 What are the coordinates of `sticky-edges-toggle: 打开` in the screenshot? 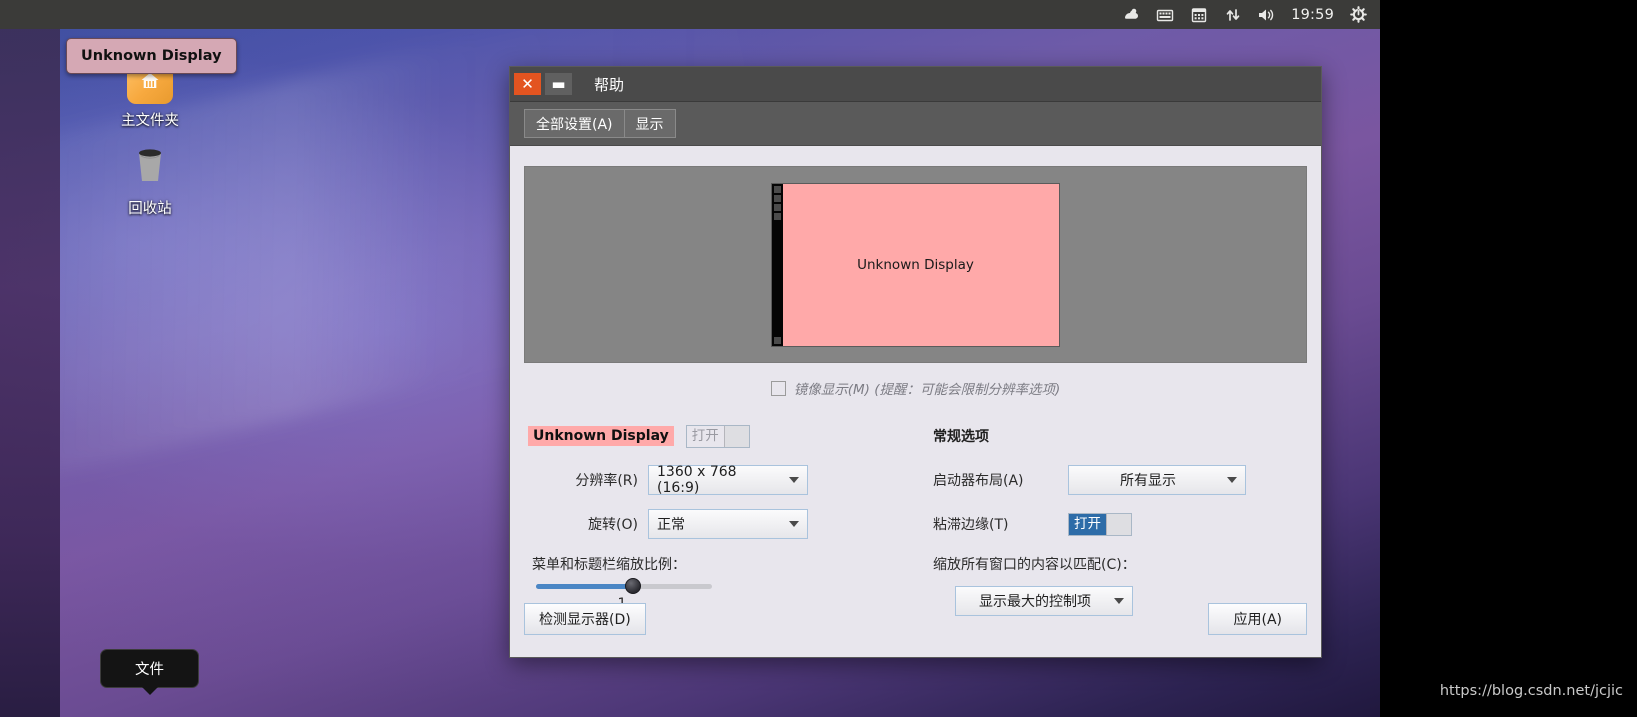 It's located at (1100, 524).